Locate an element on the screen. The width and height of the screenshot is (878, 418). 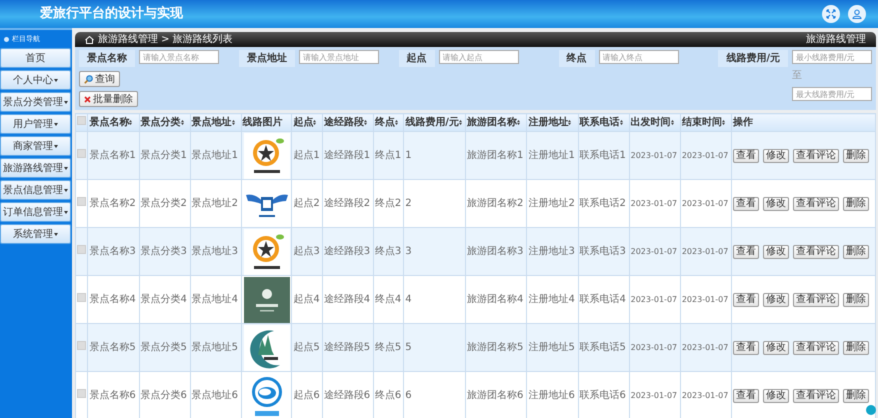
sidebar-item: 首页 is located at coordinates (35, 58).